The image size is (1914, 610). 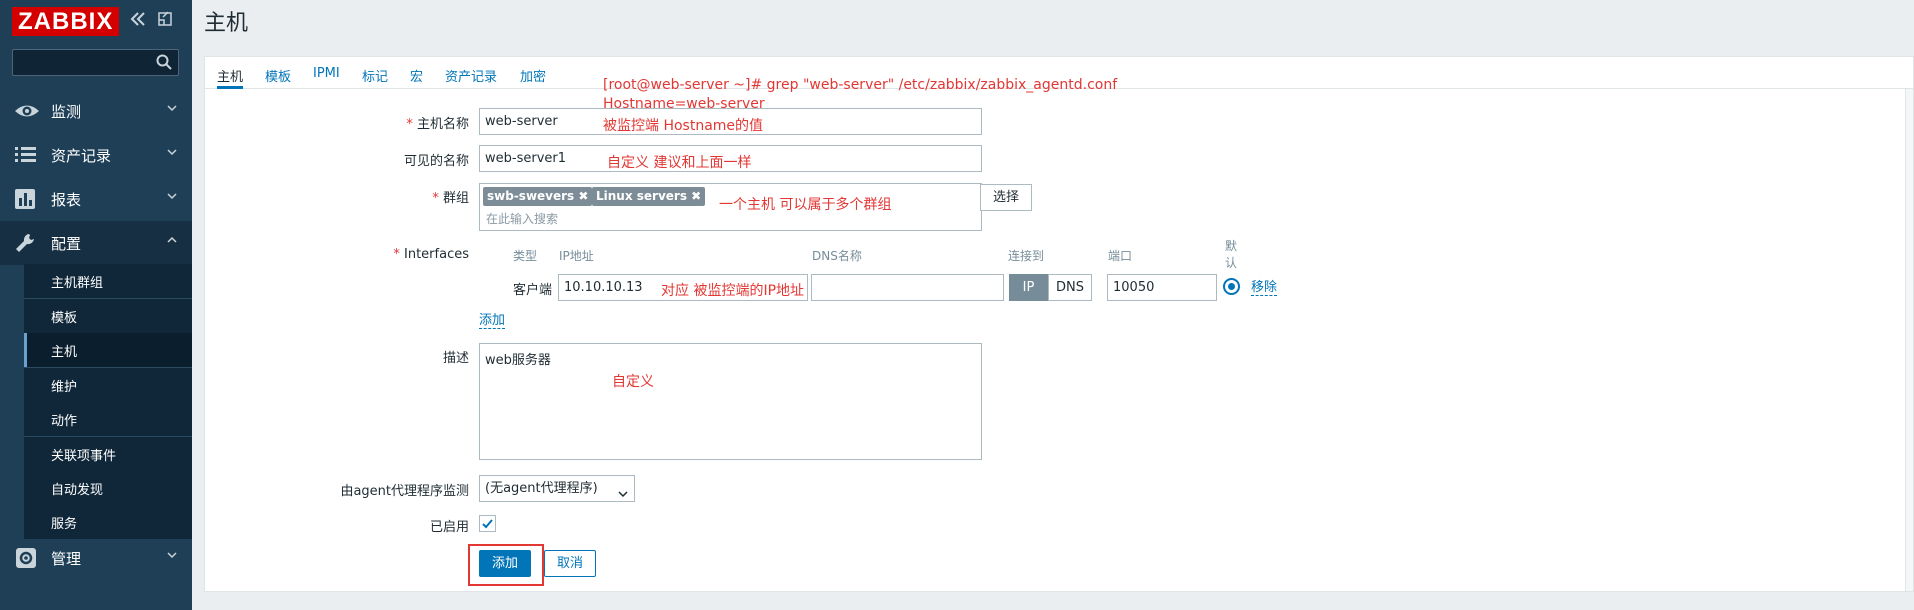 I want to click on groups-label-text: 群组, so click(x=455, y=198).